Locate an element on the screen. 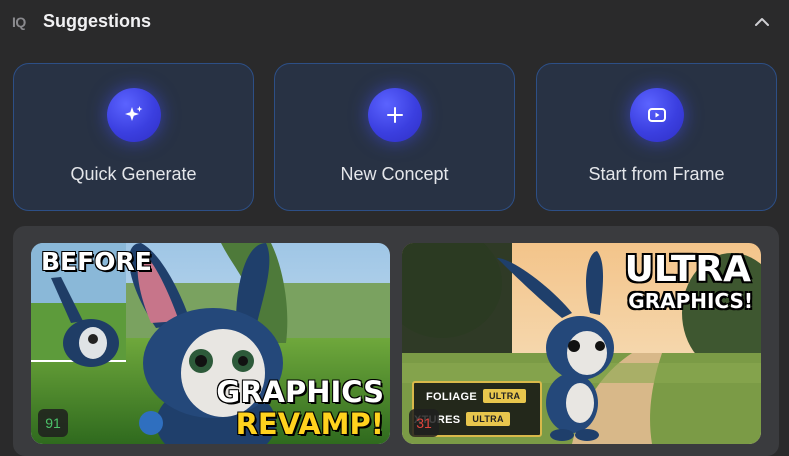  sparkle-icon is located at coordinates (133, 113).